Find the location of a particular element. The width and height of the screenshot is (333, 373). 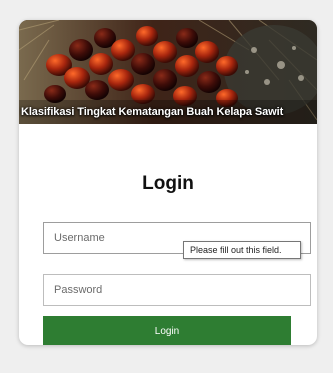

password-input is located at coordinates (177, 290).